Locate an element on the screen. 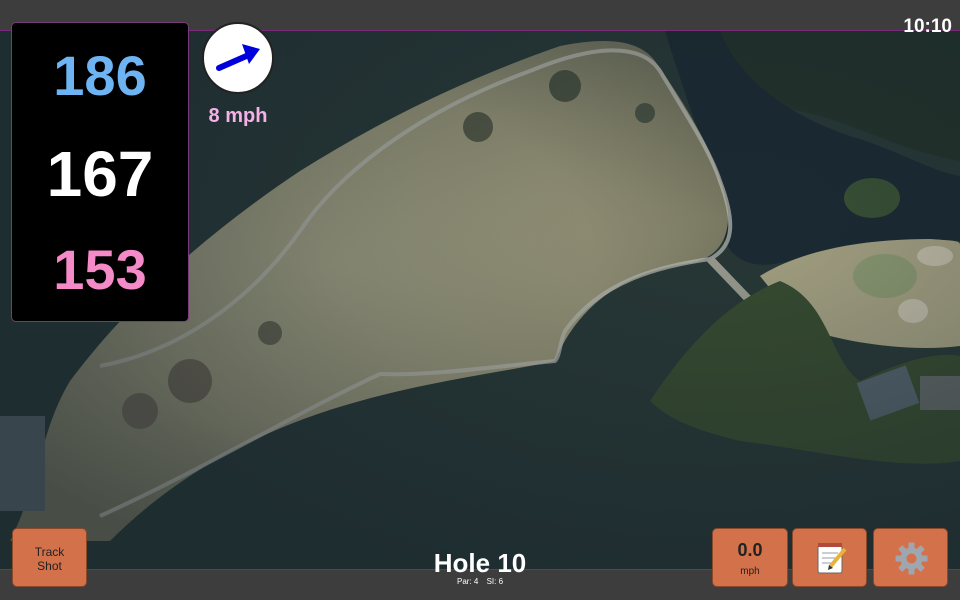  hole-par: Par: 4 is located at coordinates (467, 581).